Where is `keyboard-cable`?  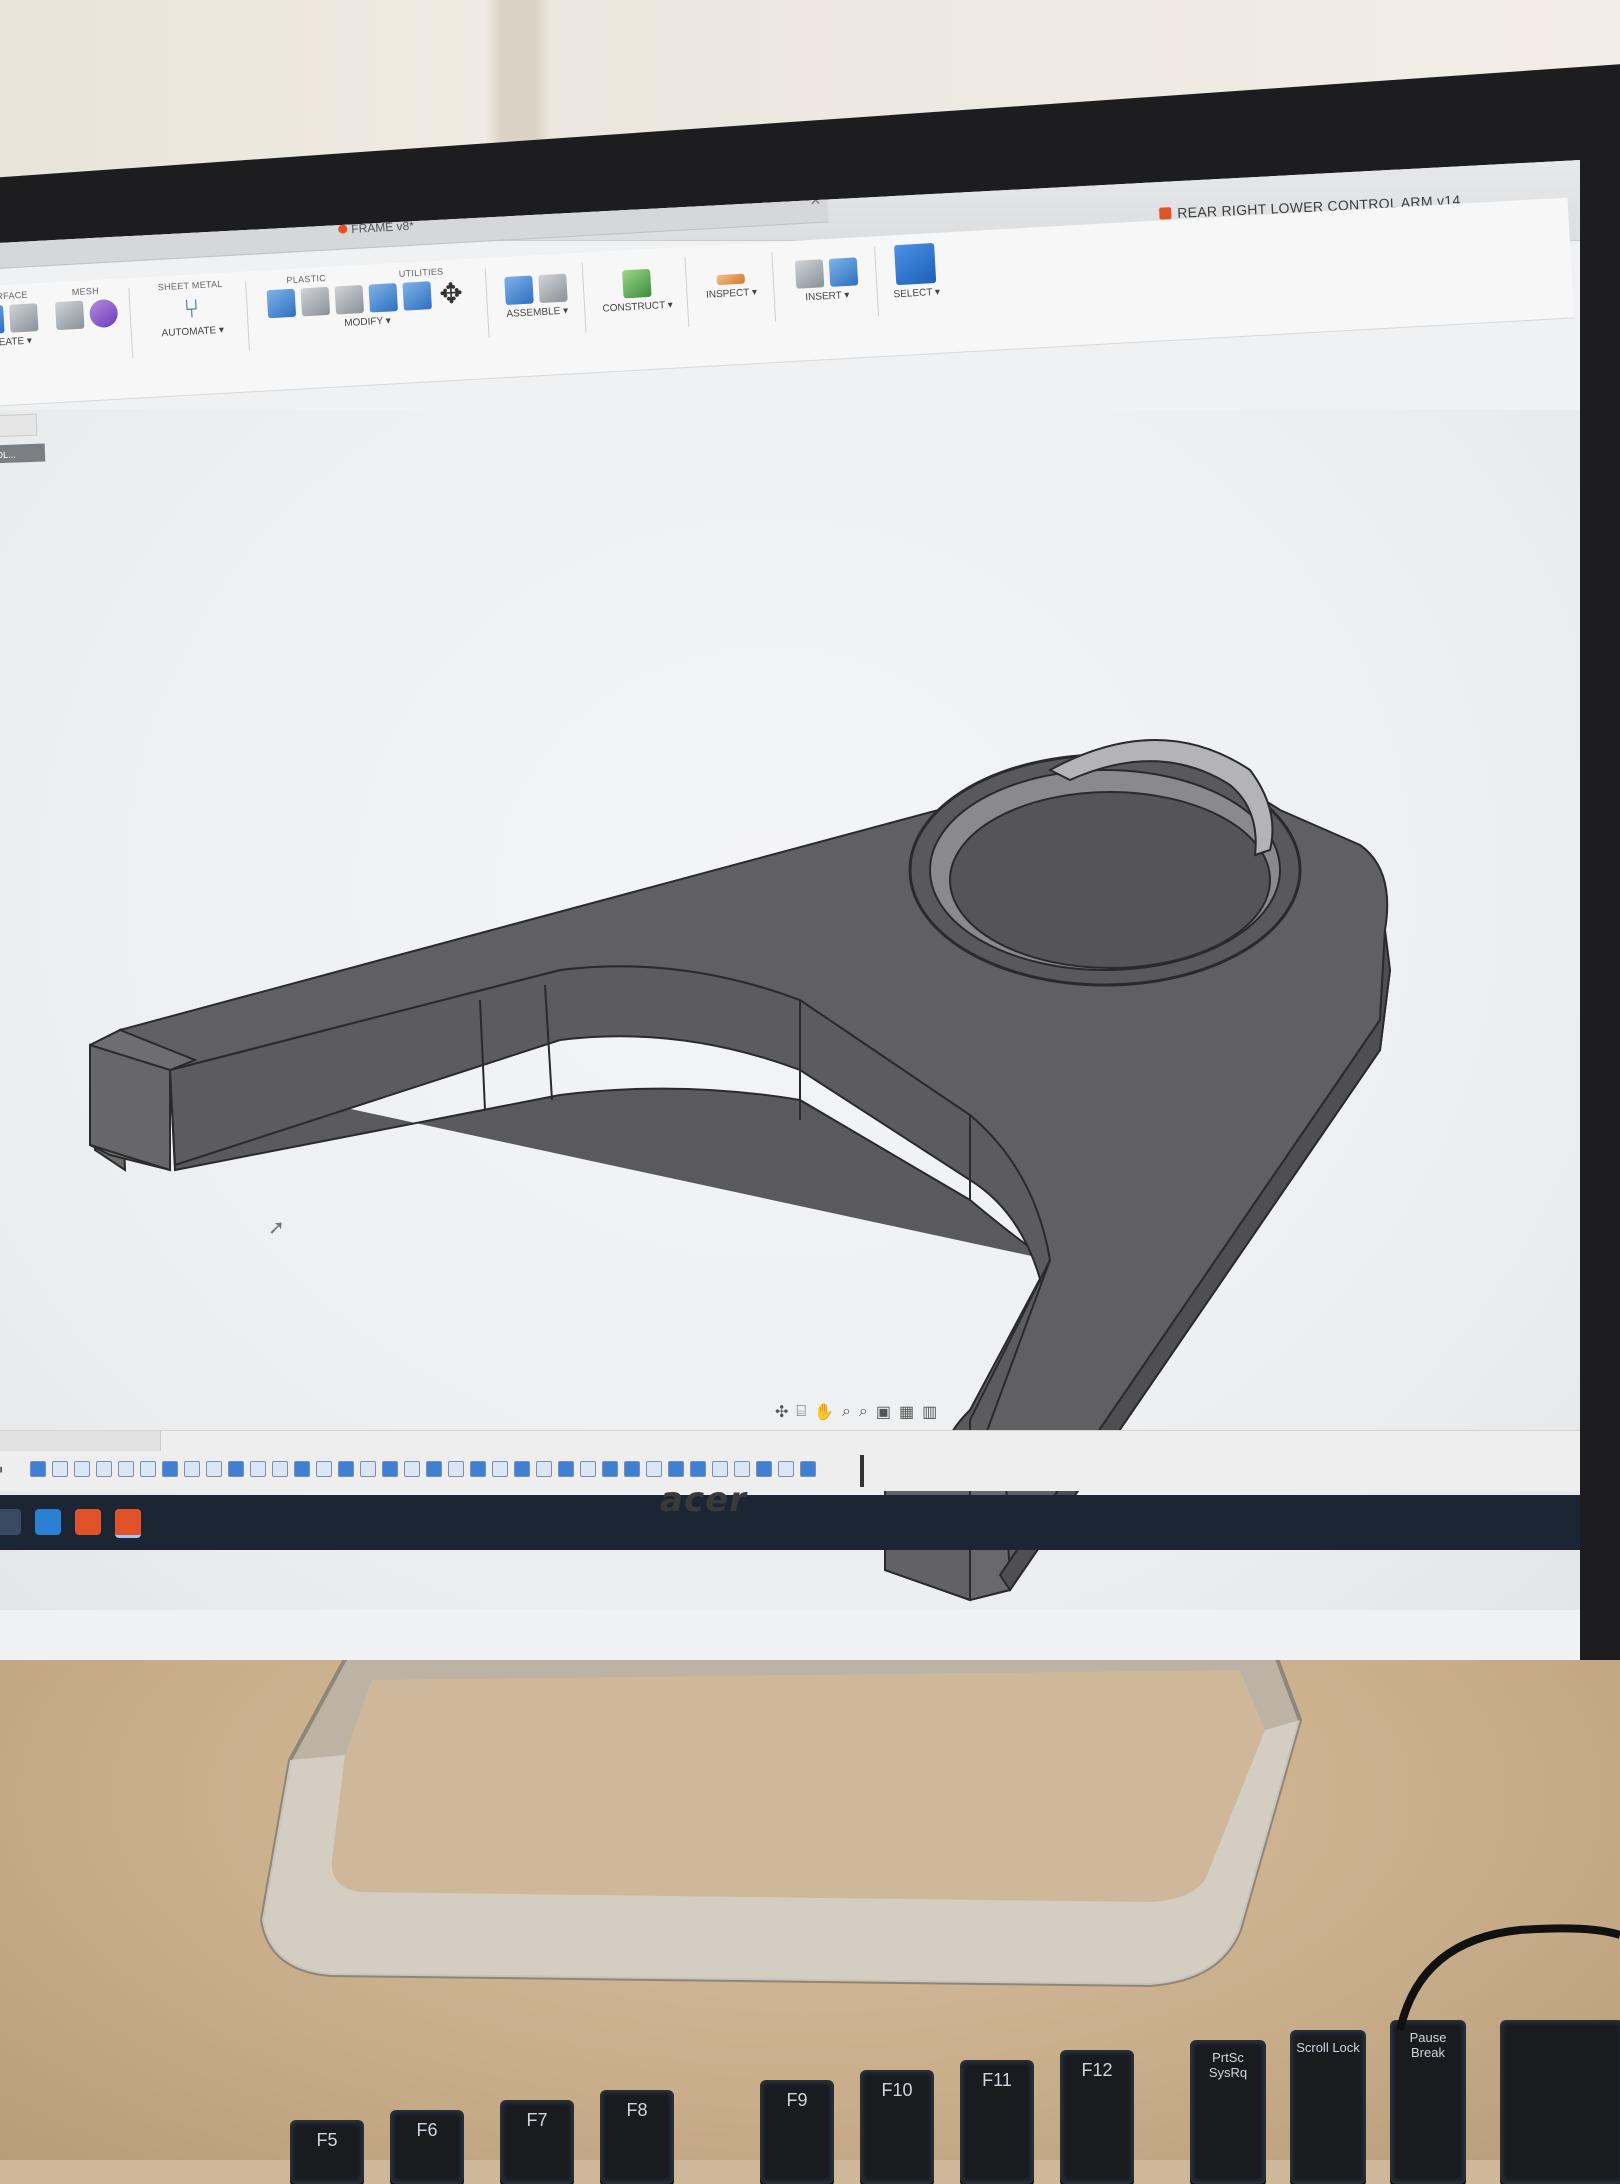 keyboard-cable is located at coordinates (1508, 1977).